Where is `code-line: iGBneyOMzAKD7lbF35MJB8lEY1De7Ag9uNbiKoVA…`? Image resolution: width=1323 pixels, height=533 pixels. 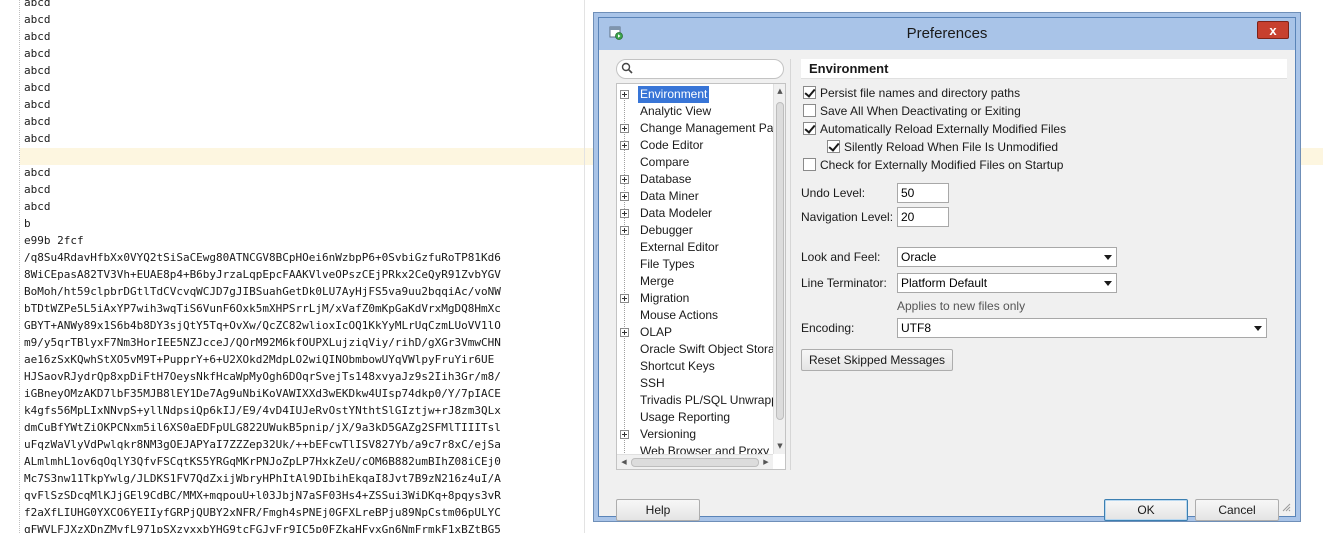 code-line: iGBneyOMzAKD7lbF35MJB8lEY1De7Ag9uNbiKoVA… is located at coordinates (262, 393).